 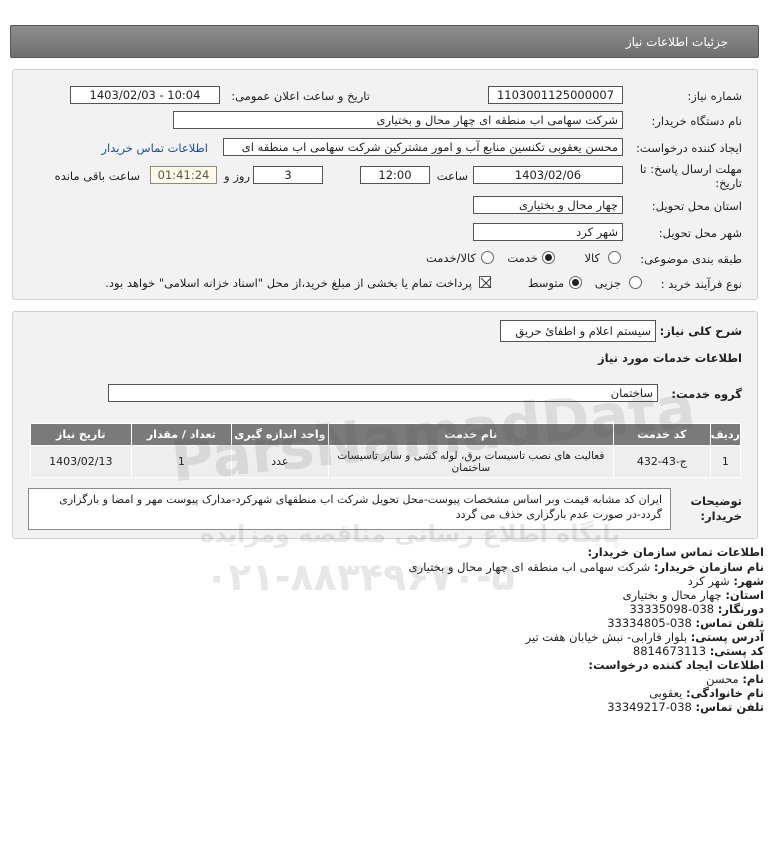 I want to click on general-desc-label: شرح کلی نیاز:, so click(x=700, y=331).